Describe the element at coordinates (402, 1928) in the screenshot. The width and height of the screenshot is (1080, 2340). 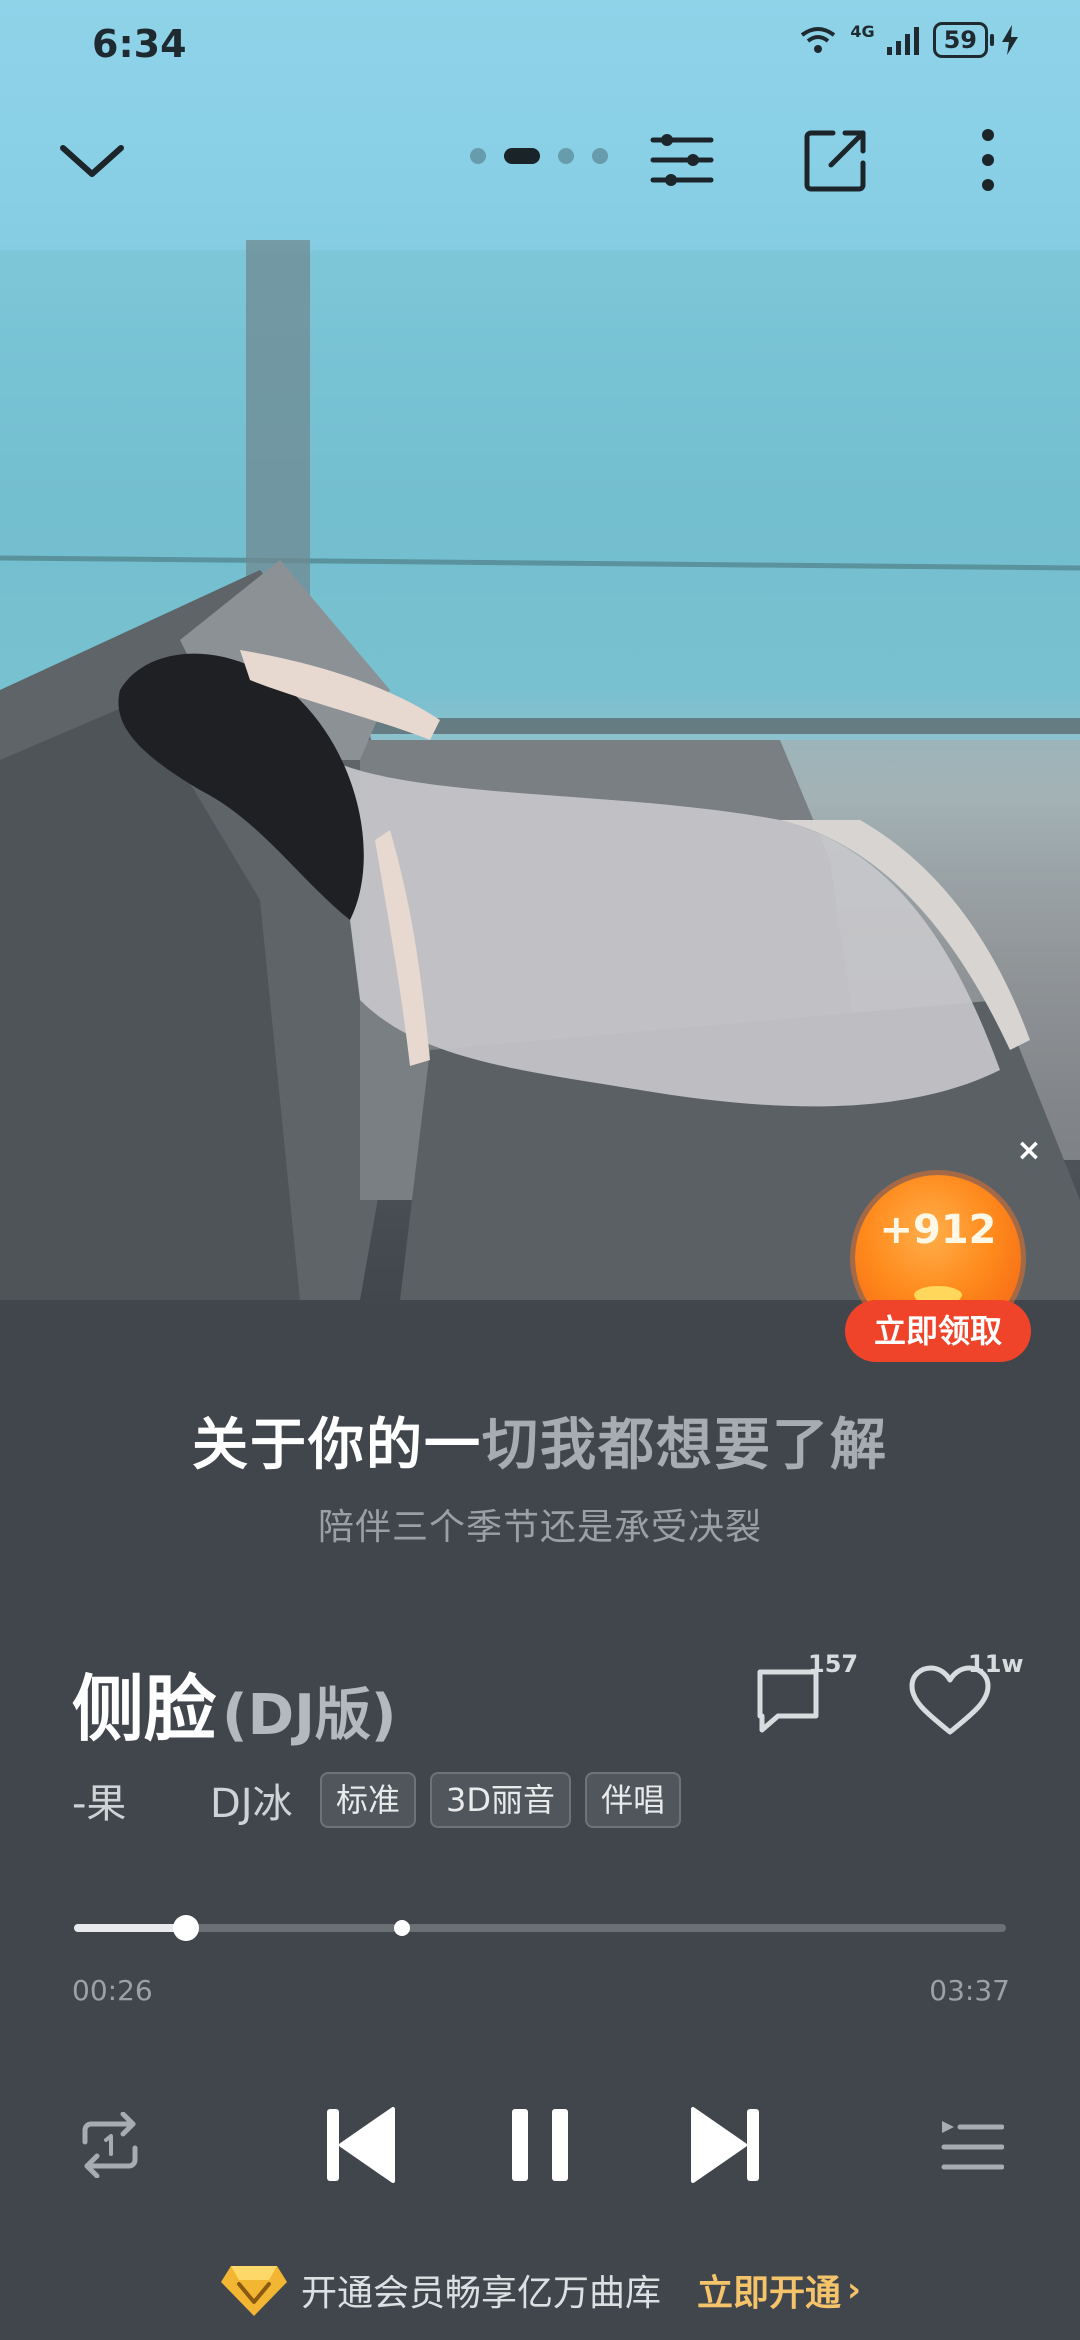
I see `climax-marker` at that location.